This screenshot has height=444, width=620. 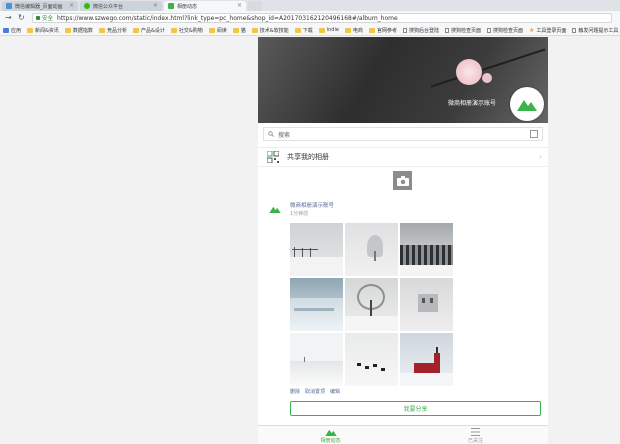 What do you see at coordinates (221, 30) in the screenshot?
I see `bookmark-label: 阅读` at bounding box center [221, 30].